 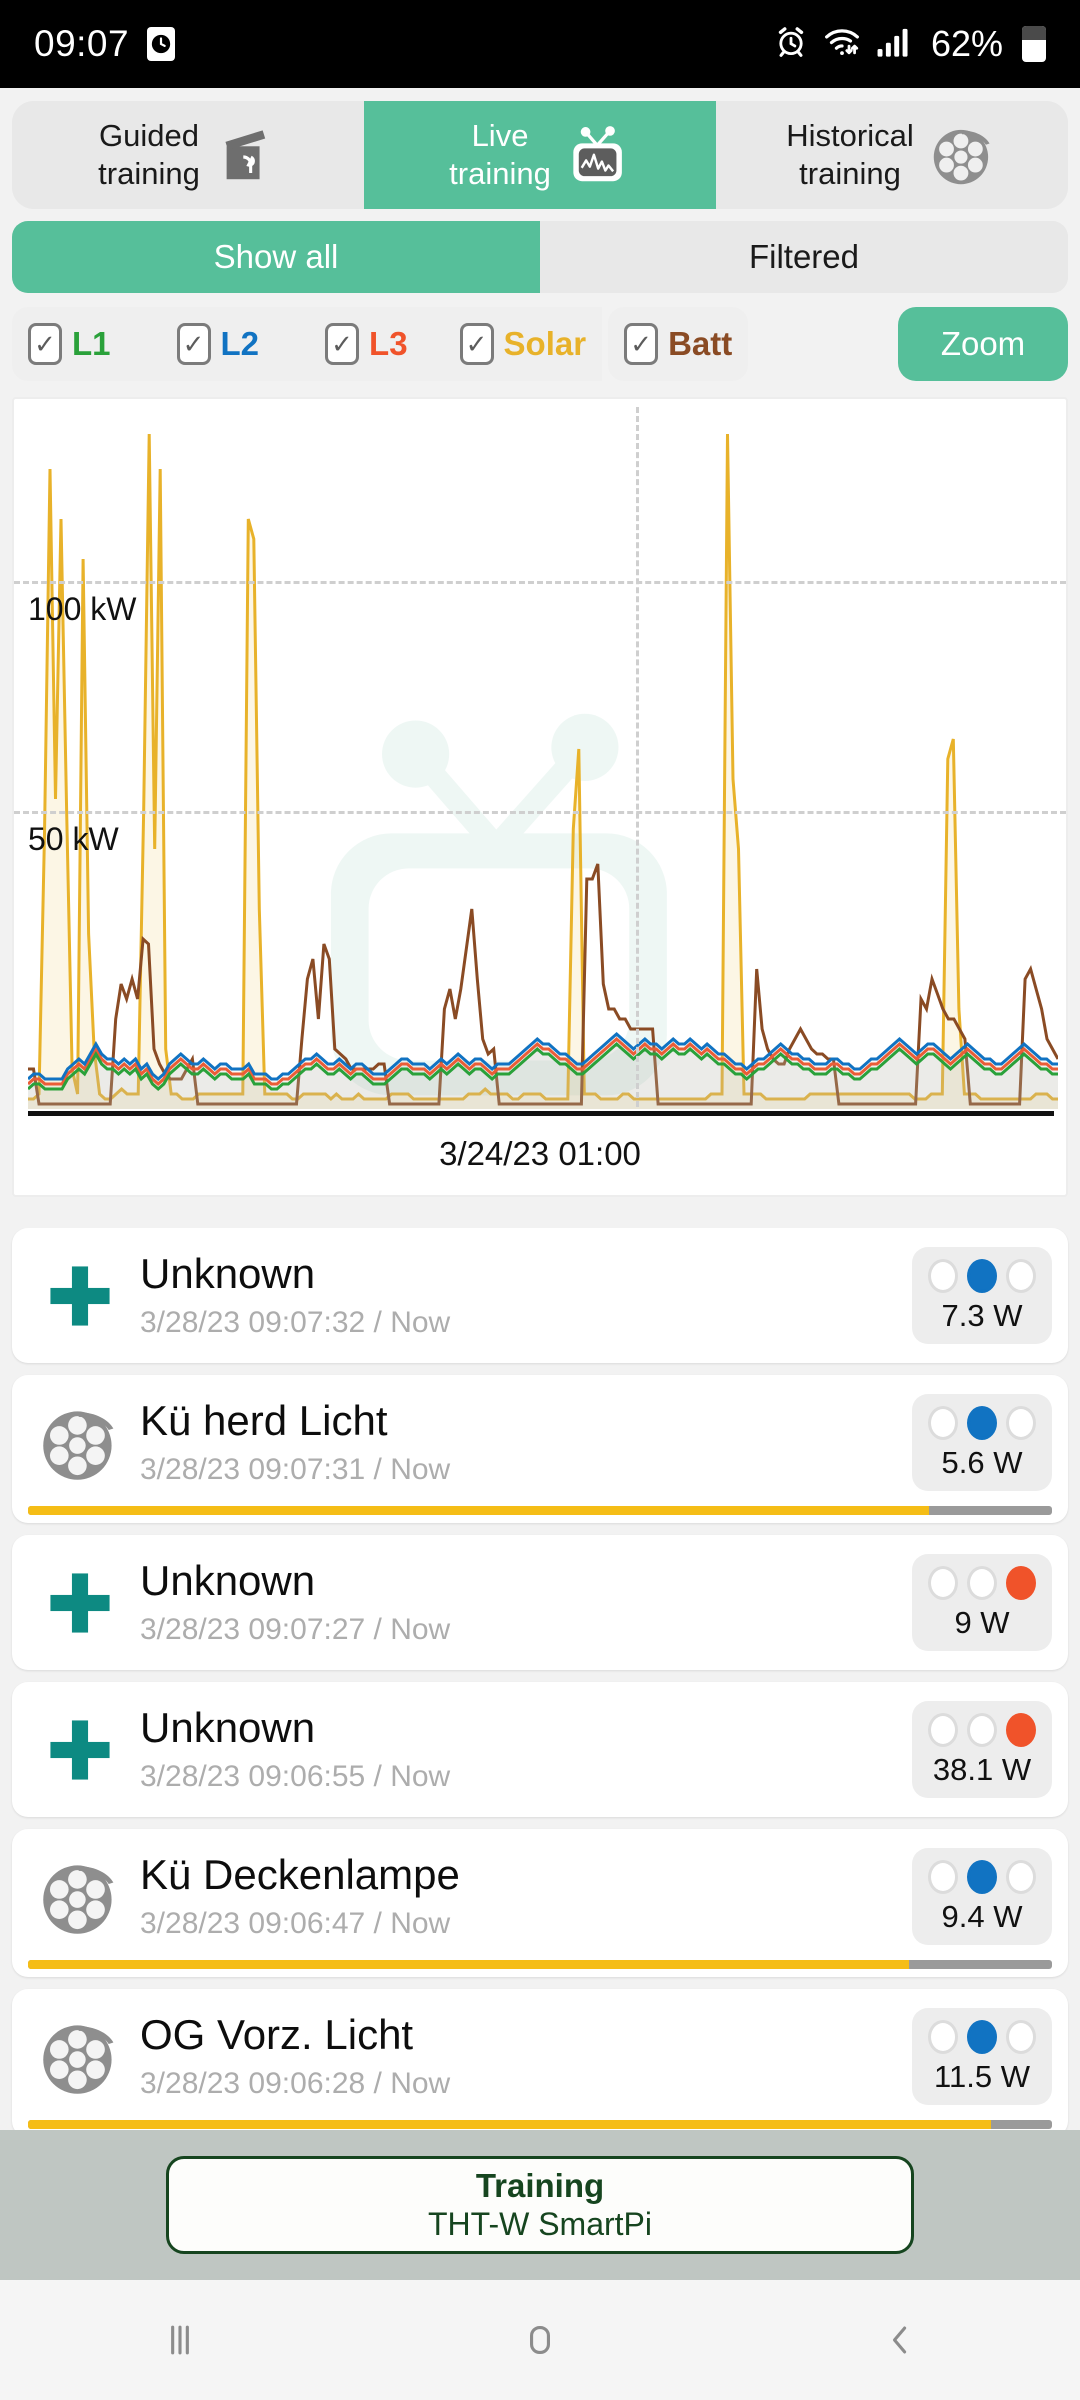 What do you see at coordinates (540, 2185) in the screenshot?
I see `training-status-title: Training` at bounding box center [540, 2185].